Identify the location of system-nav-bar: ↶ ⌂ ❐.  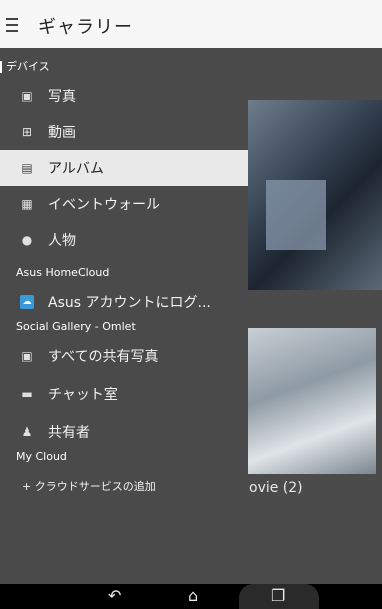
(191, 596).